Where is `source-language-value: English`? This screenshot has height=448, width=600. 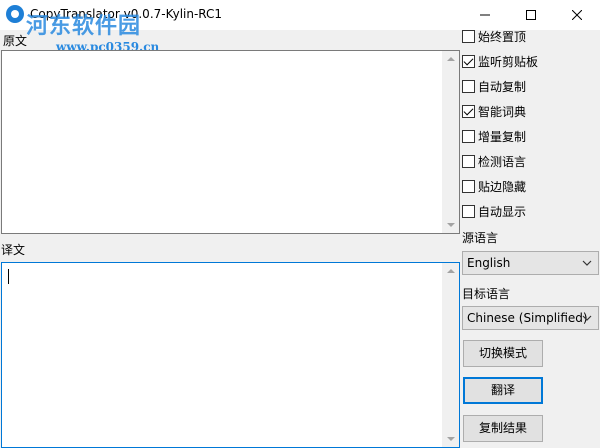 source-language-value: English is located at coordinates (489, 263).